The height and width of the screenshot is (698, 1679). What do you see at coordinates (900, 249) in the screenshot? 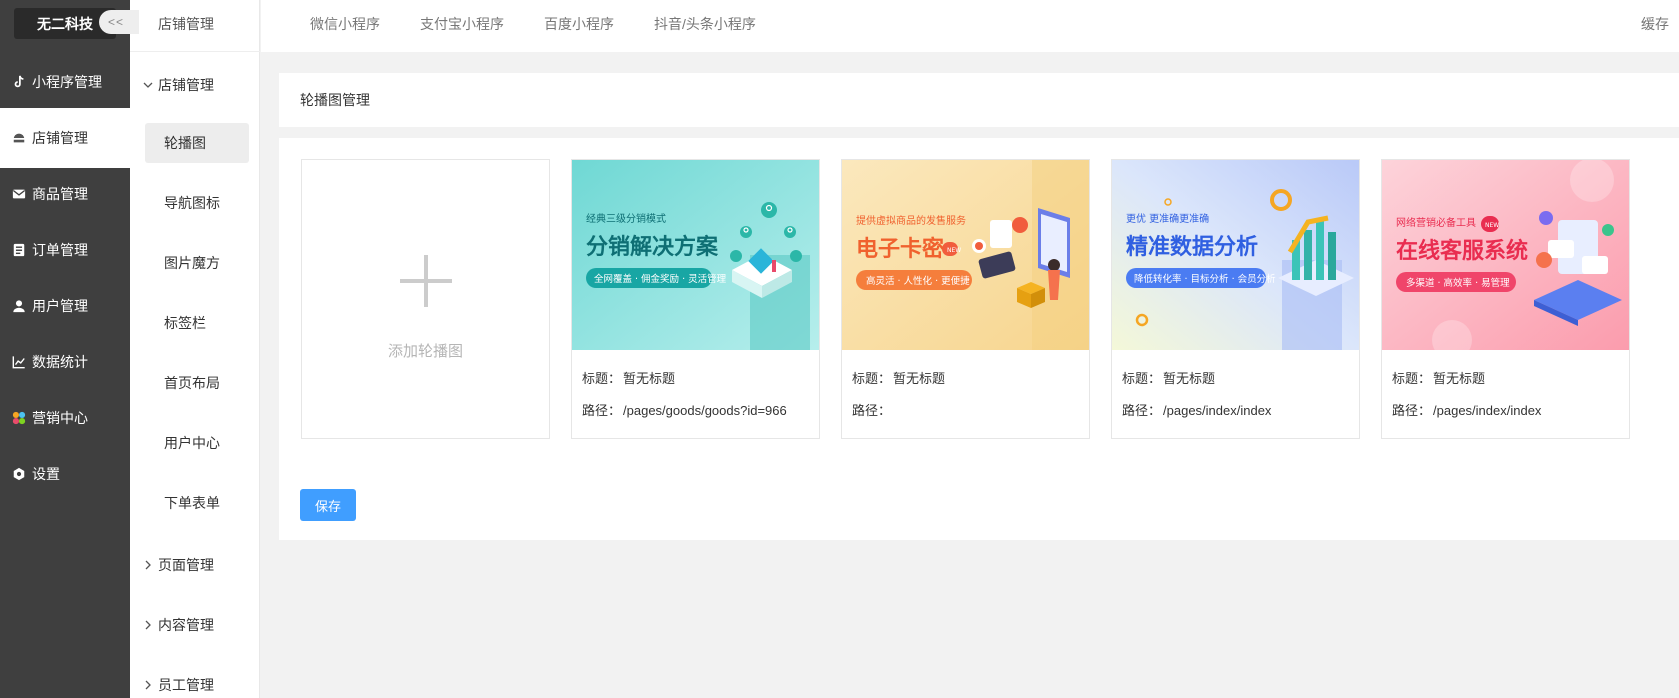
I see `banner-big-text: 电子卡密` at bounding box center [900, 249].